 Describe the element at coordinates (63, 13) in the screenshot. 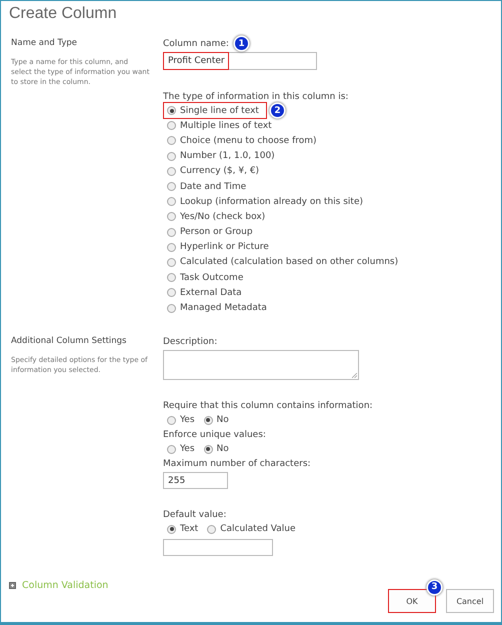

I see `window-title: Create Column` at that location.